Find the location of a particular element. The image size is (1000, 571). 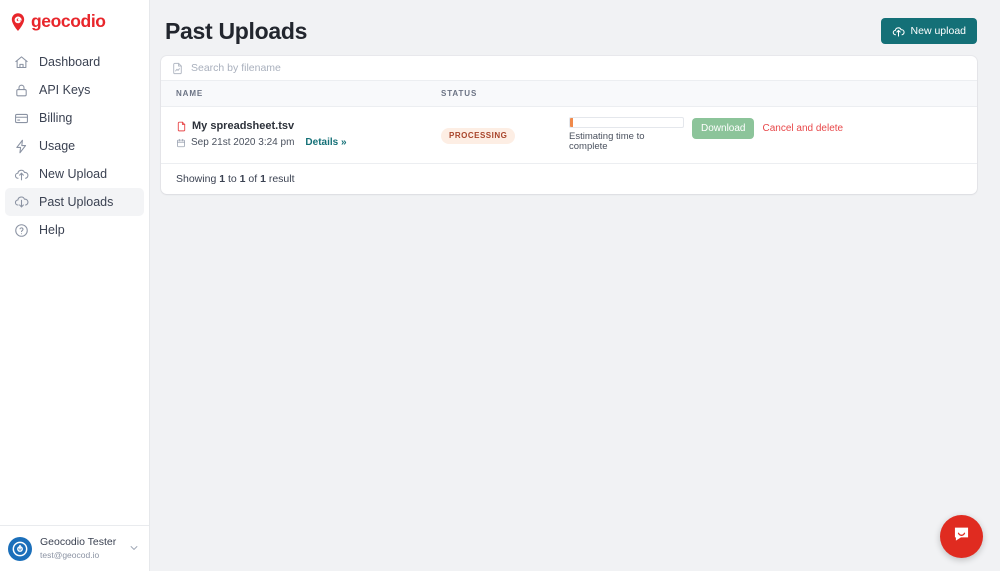

cancel-and-delete-link: Cancel and delete is located at coordinates (802, 128).